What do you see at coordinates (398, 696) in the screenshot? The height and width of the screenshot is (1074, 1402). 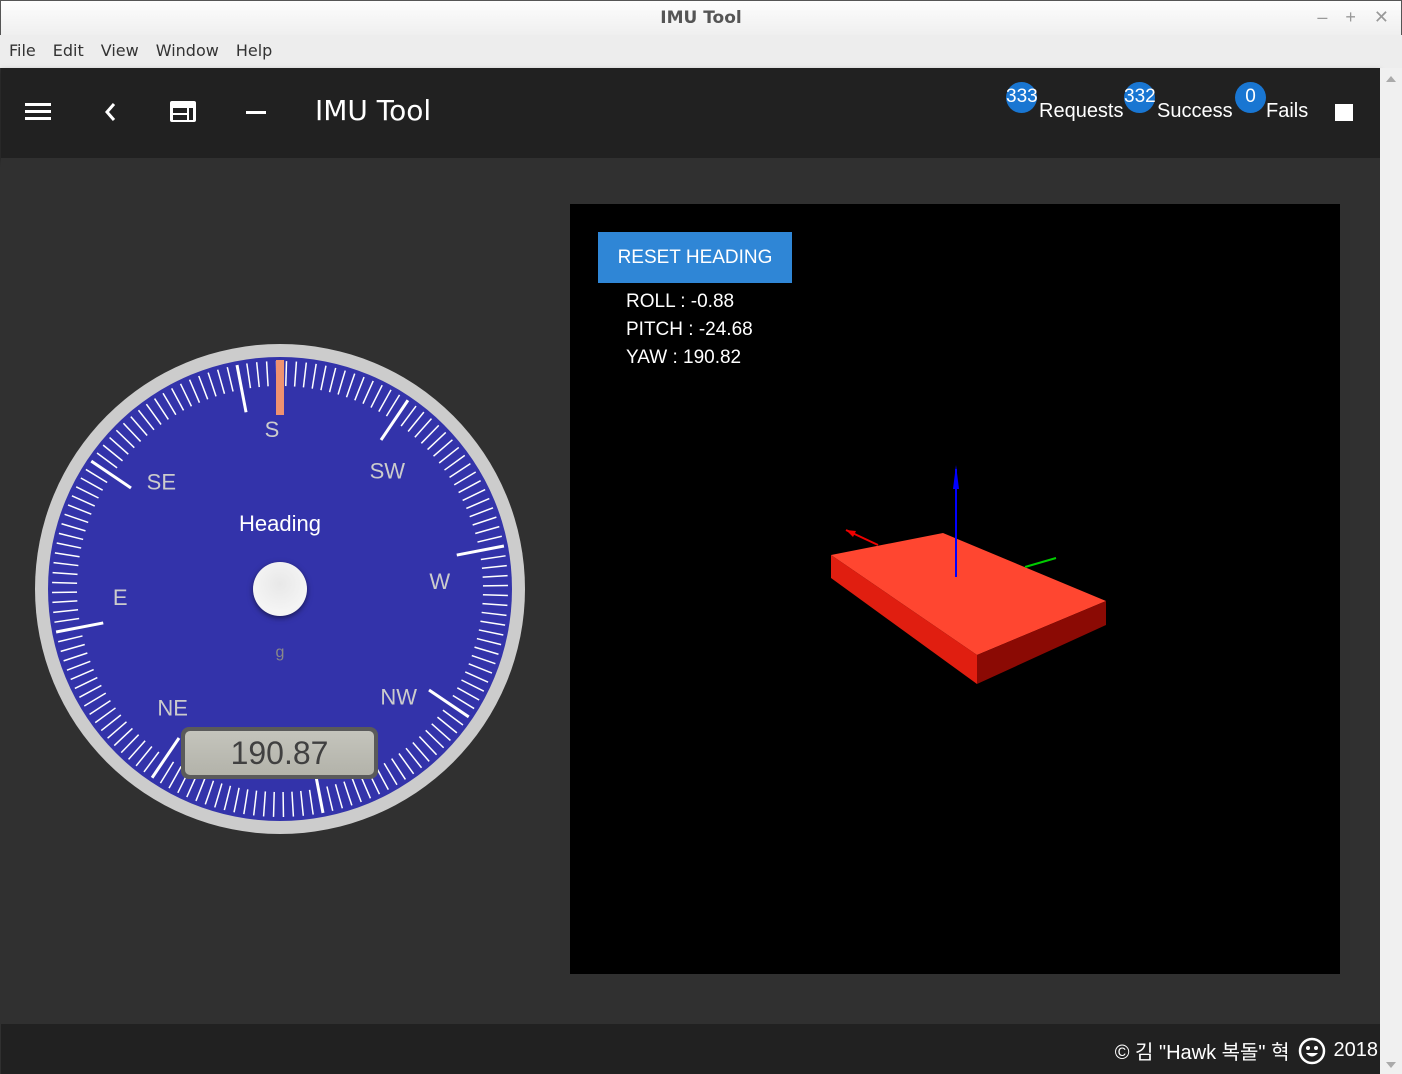 I see `direction-label-nw: NW` at bounding box center [398, 696].